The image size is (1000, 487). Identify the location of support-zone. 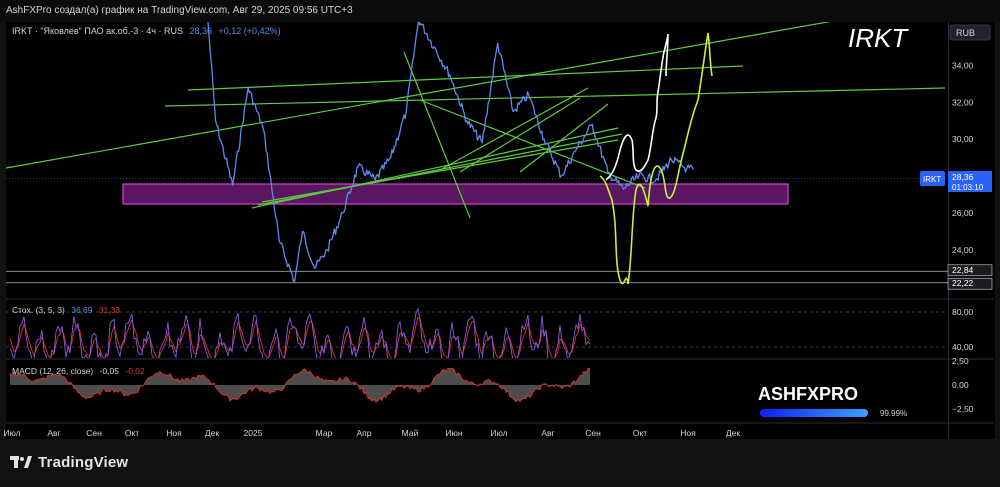
(455, 194).